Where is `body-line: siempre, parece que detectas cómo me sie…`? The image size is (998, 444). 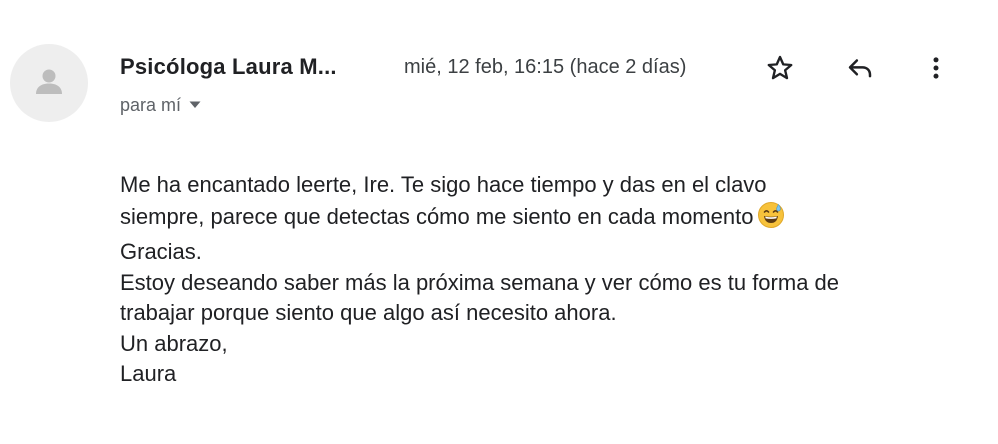 body-line: siempre, parece que detectas cómo me sie… is located at coordinates (550, 219).